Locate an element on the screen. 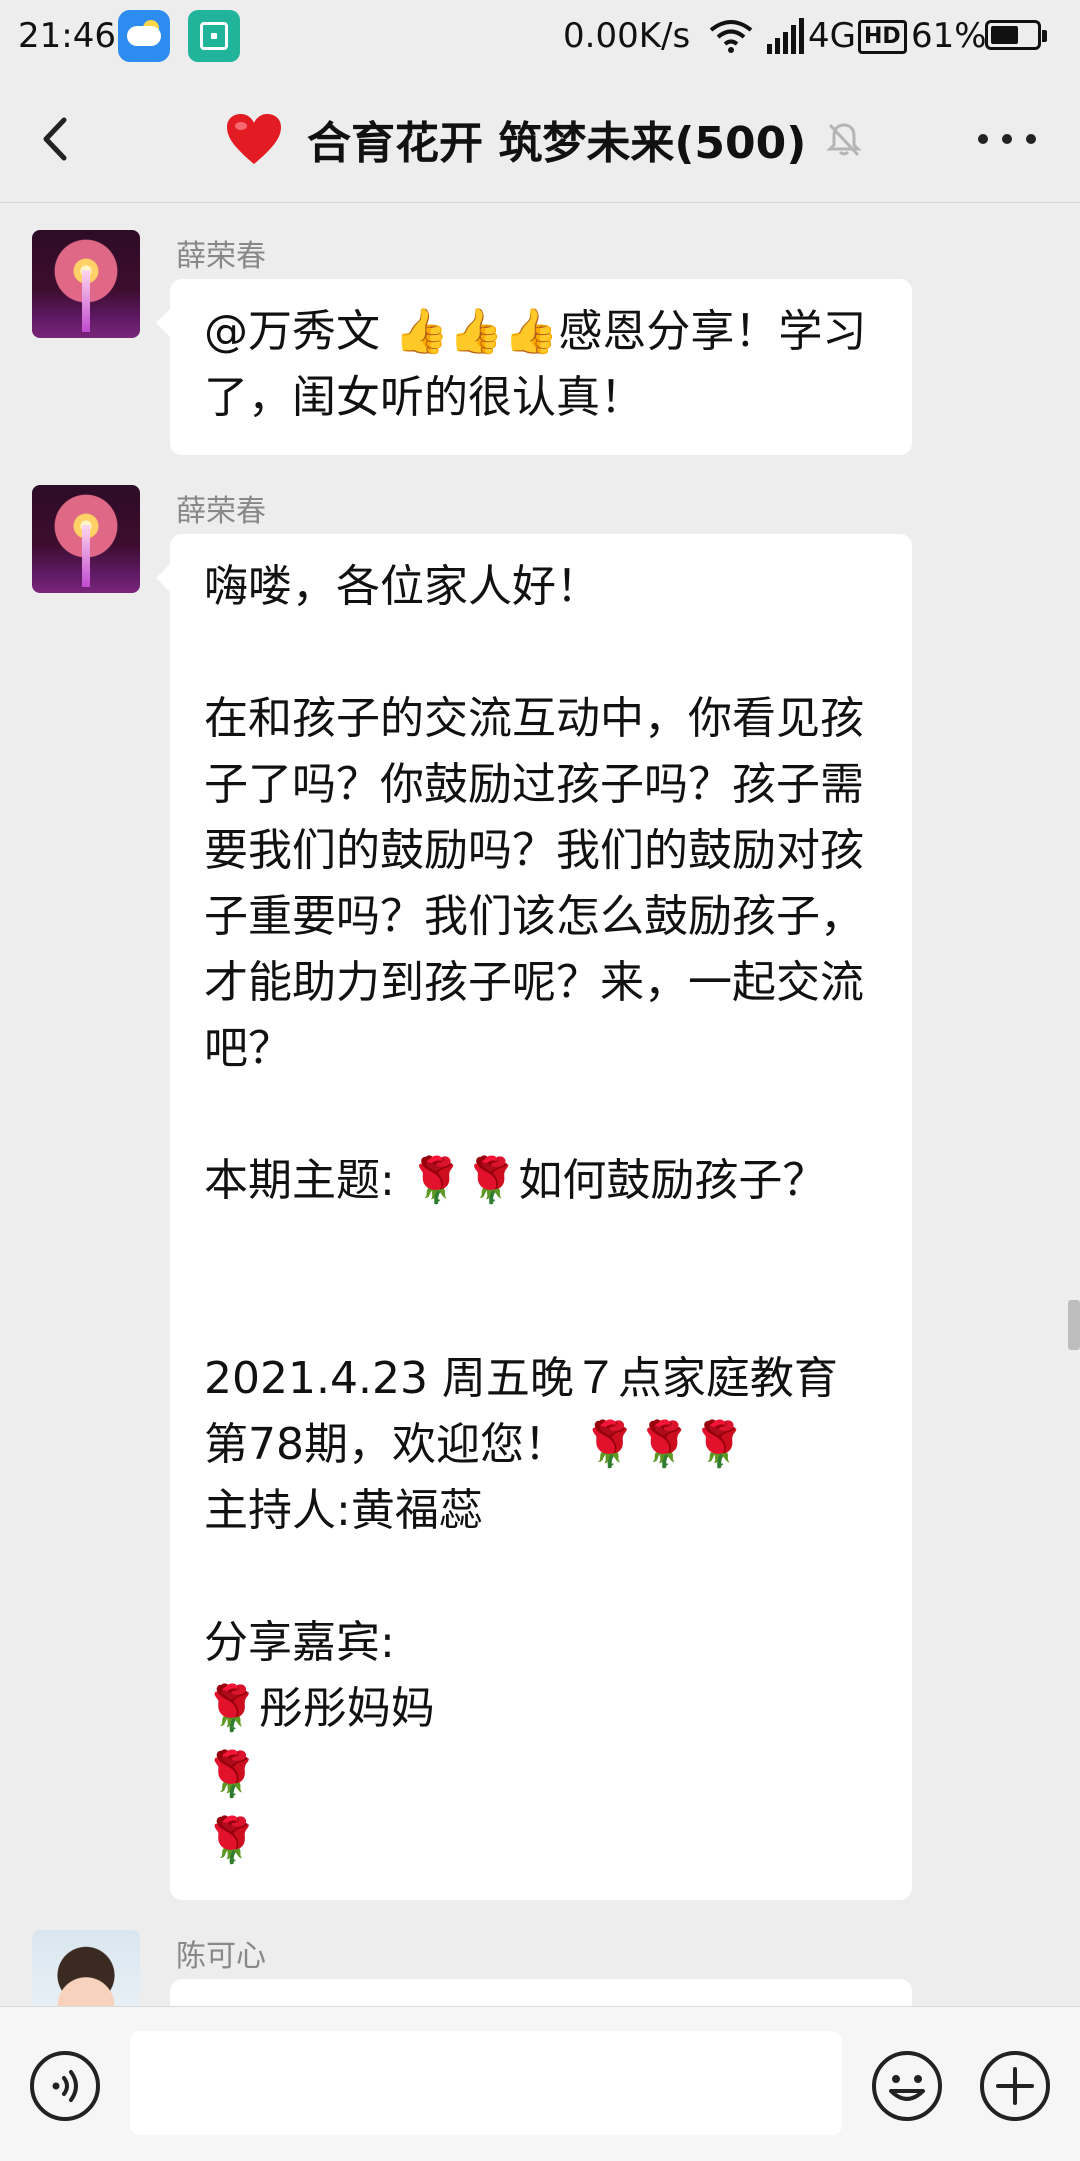 This screenshot has width=1080, height=2161. chat-title-group: 合育花开 筑梦未来(500) is located at coordinates (544, 139).